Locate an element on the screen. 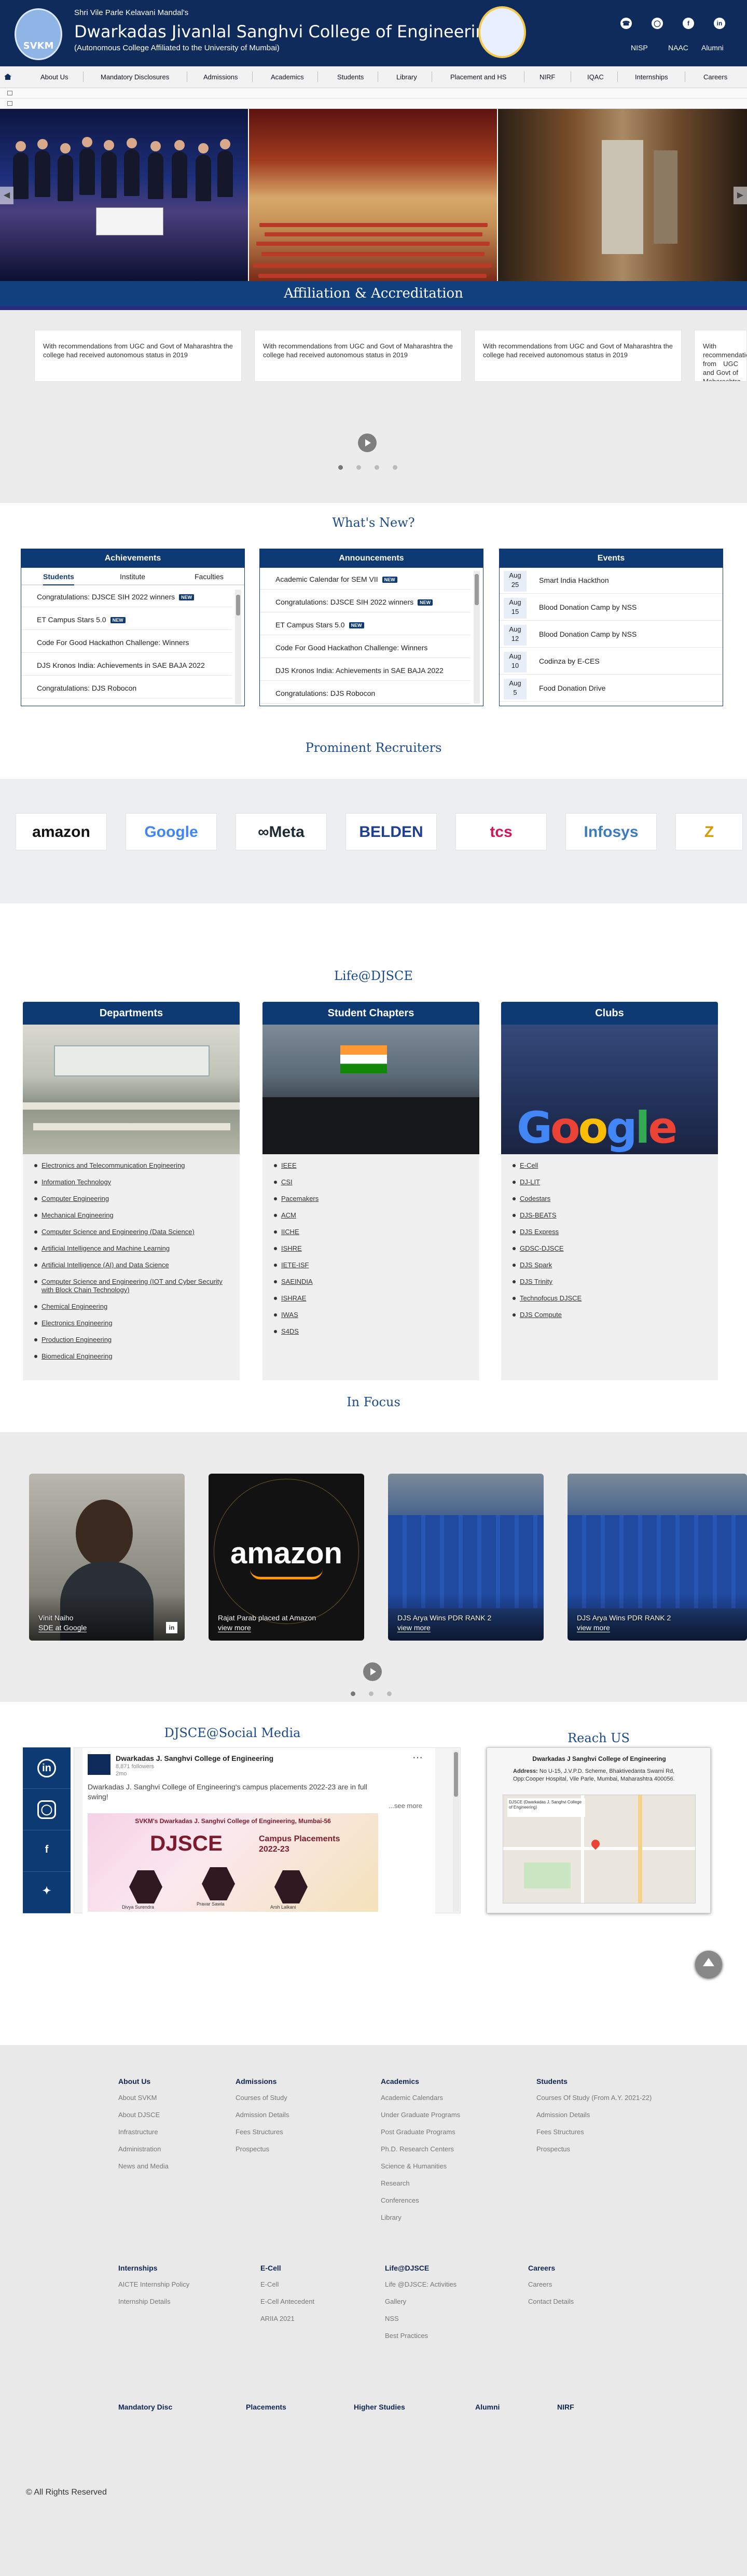  twitter-tab: ✦ is located at coordinates (47, 1892).